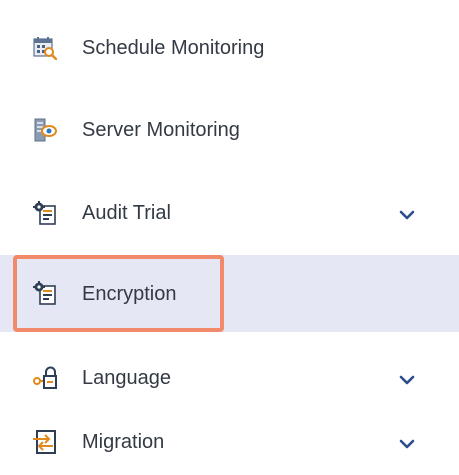 This screenshot has width=459, height=475. I want to click on menu-item-schedule-monitoring: Schedule Monitoring, so click(229, 48).